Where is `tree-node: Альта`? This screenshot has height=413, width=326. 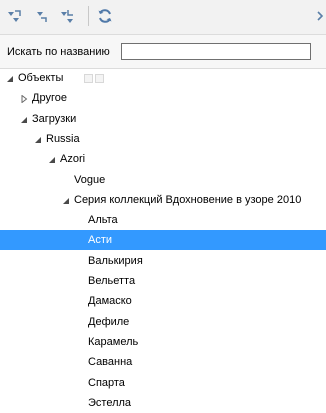 tree-node: Альта is located at coordinates (163, 220).